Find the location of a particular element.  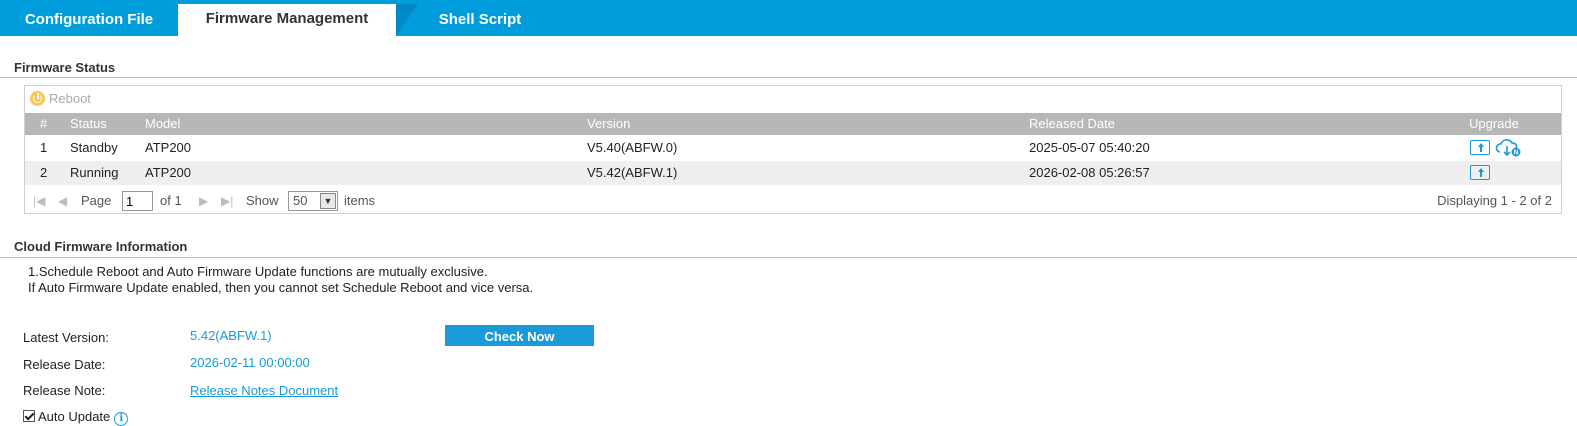

release-note-label: Release Note: is located at coordinates (64, 390).